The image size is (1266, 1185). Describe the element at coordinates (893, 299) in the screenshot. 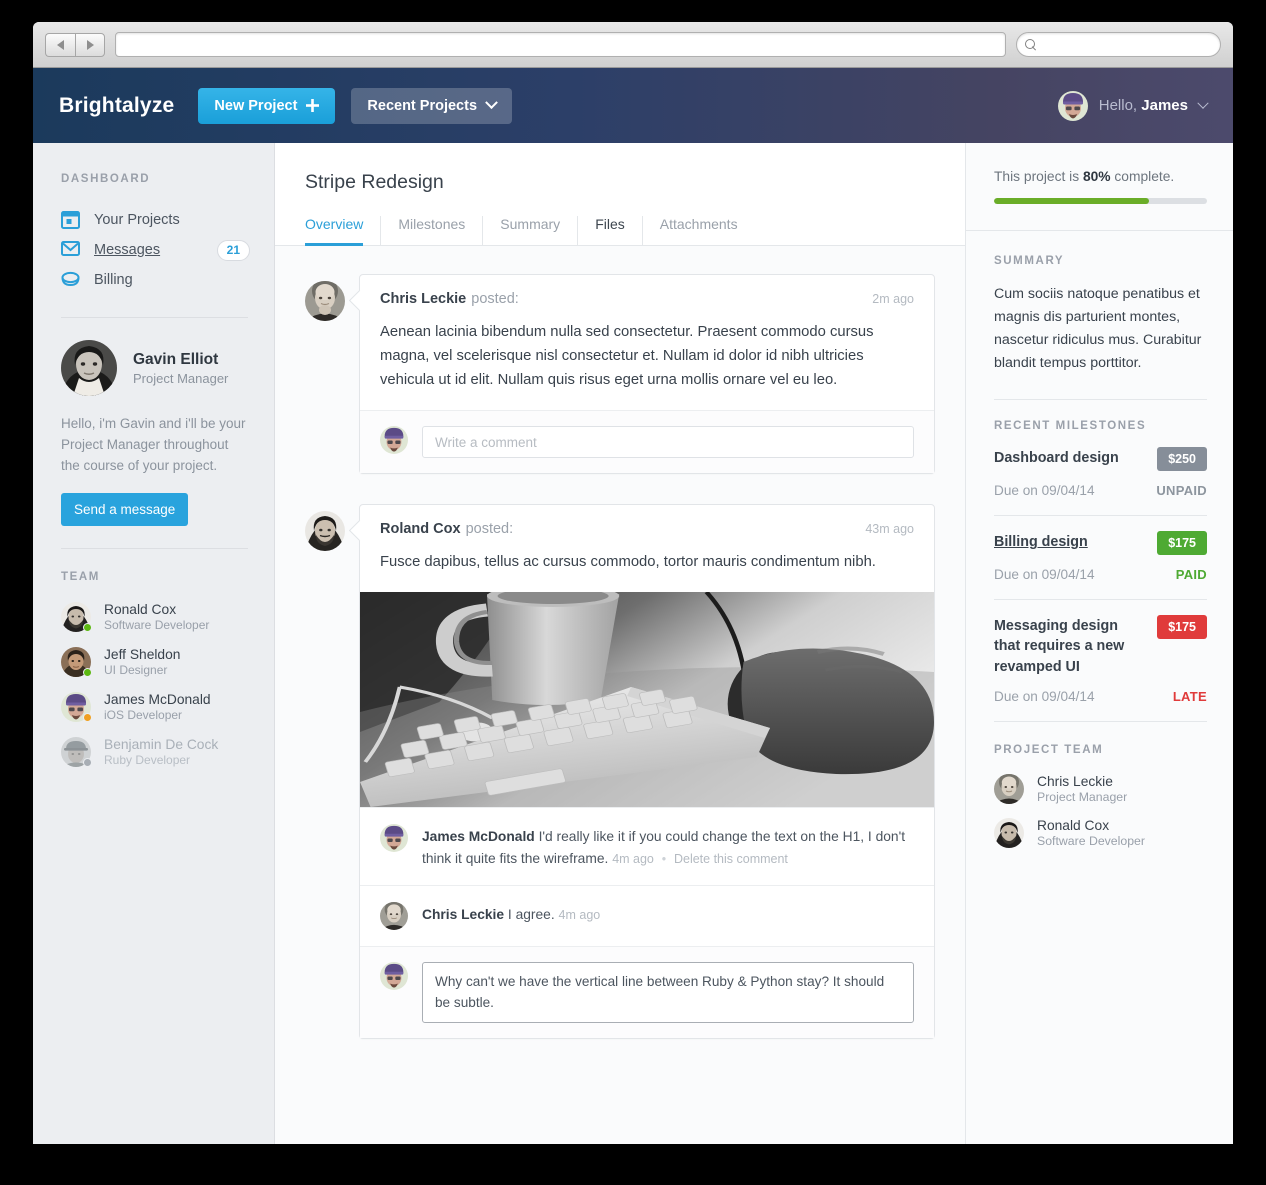

I see `post-timestamp: 2m ago` at that location.